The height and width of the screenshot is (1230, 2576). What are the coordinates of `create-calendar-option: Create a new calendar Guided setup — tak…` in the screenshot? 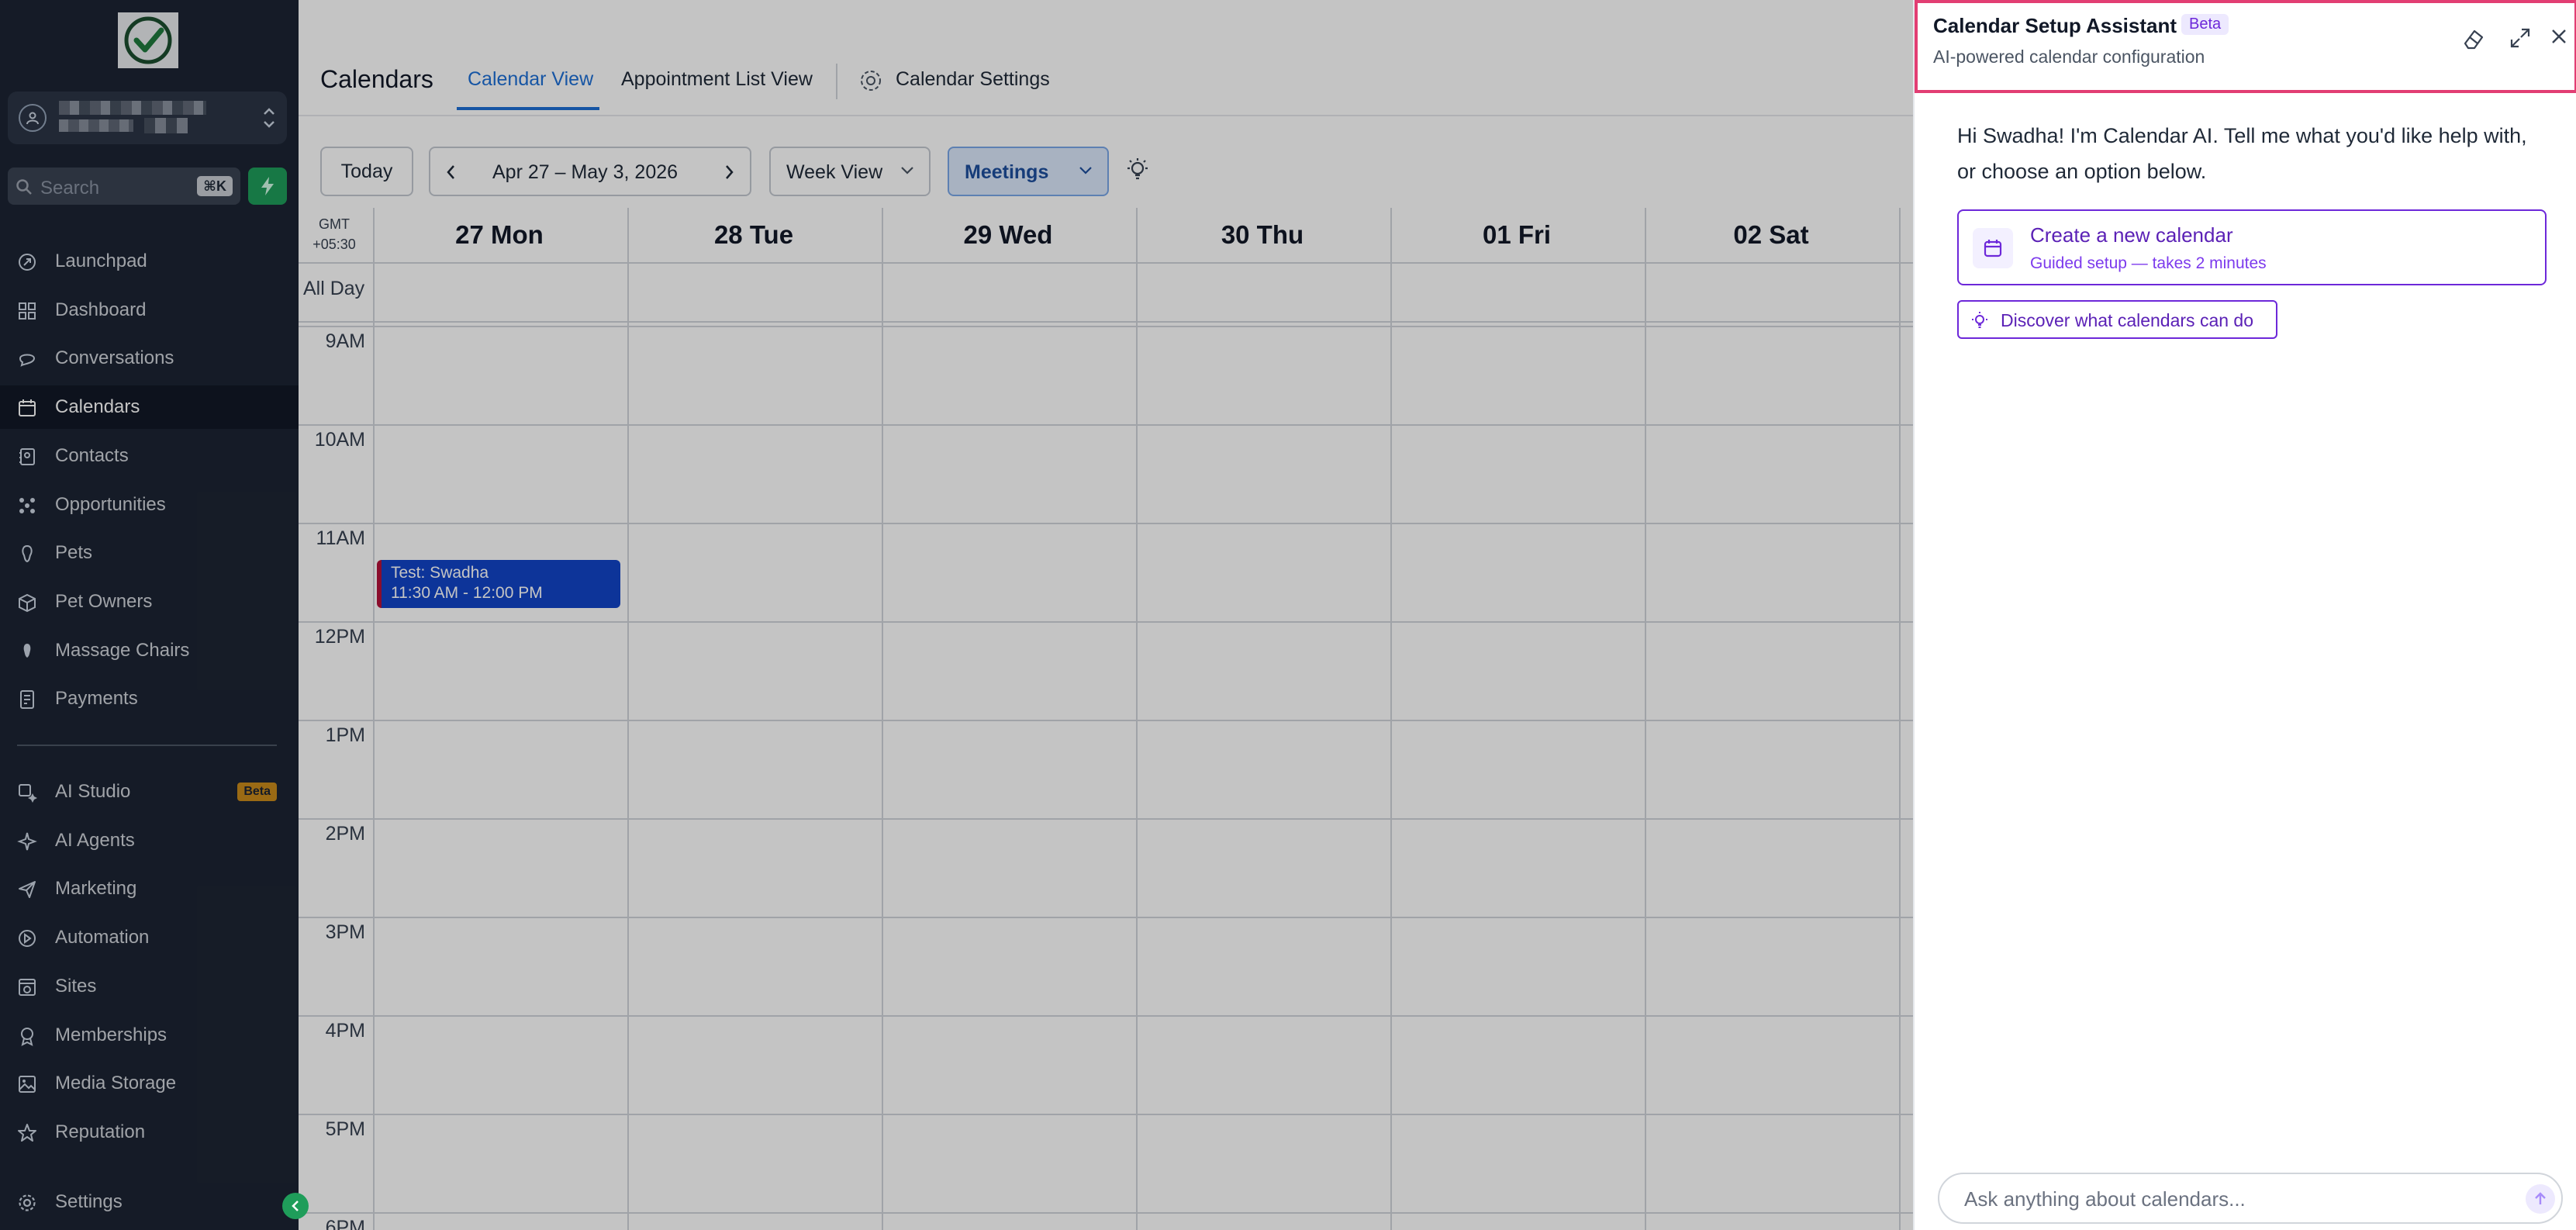 It's located at (2252, 247).